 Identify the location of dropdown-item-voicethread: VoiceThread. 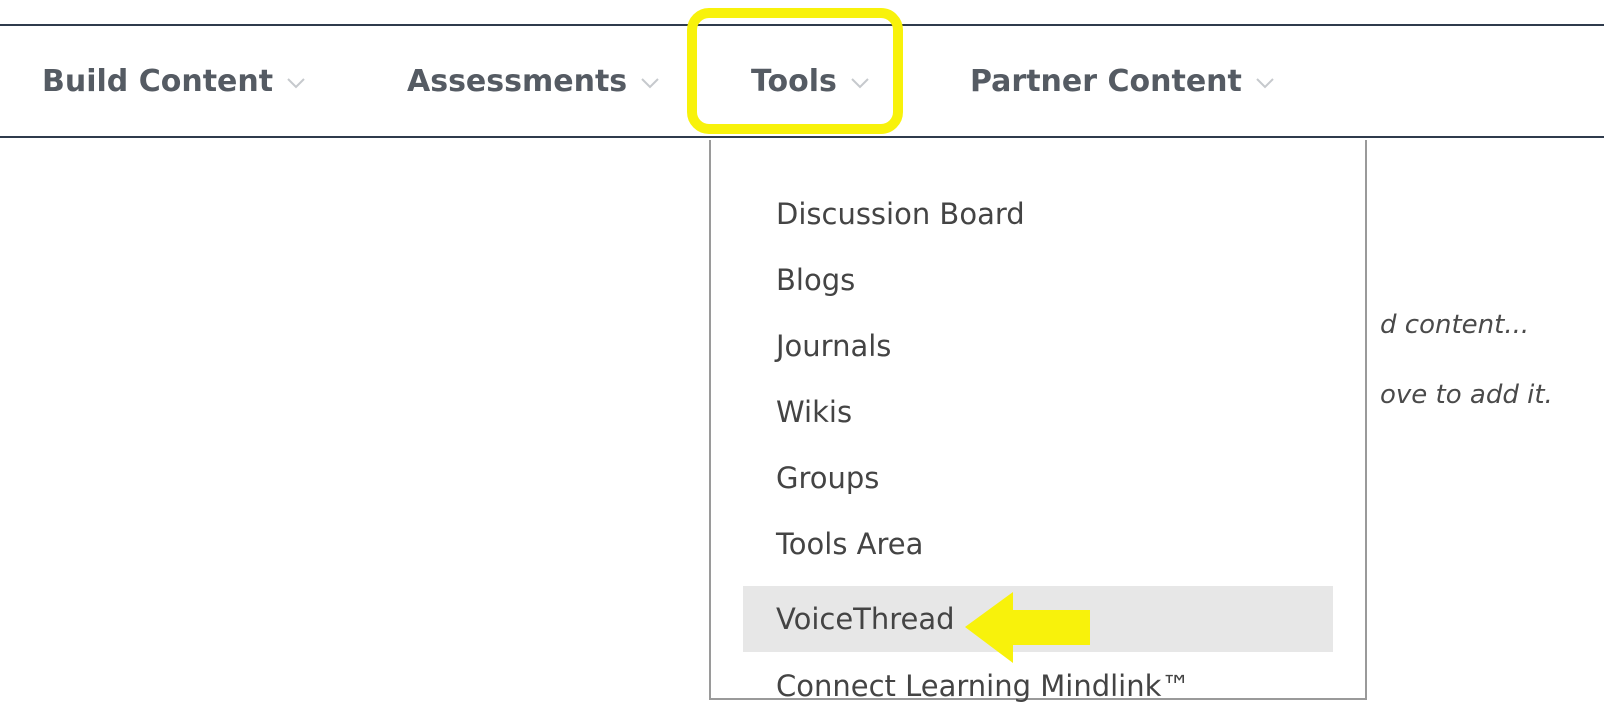
(865, 619).